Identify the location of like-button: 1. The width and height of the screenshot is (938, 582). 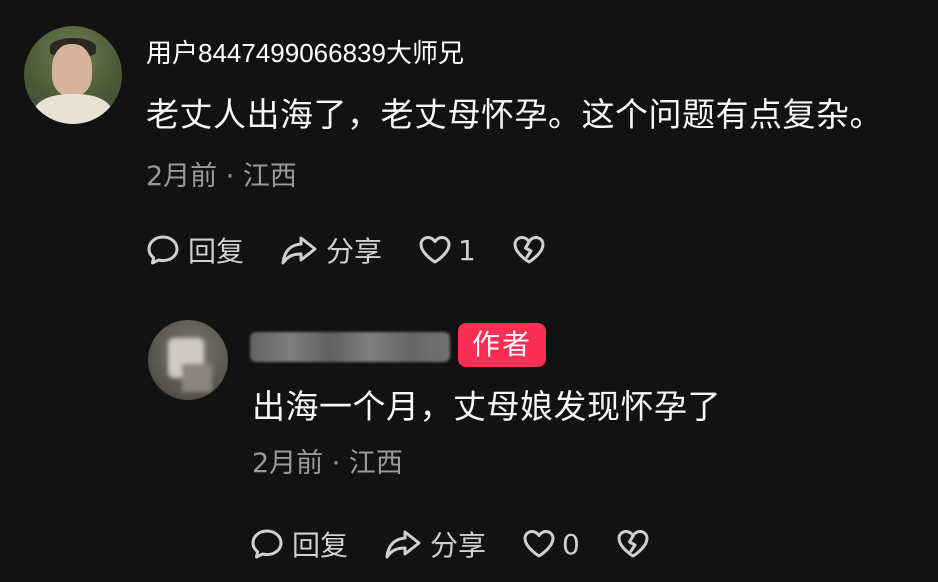
(447, 250).